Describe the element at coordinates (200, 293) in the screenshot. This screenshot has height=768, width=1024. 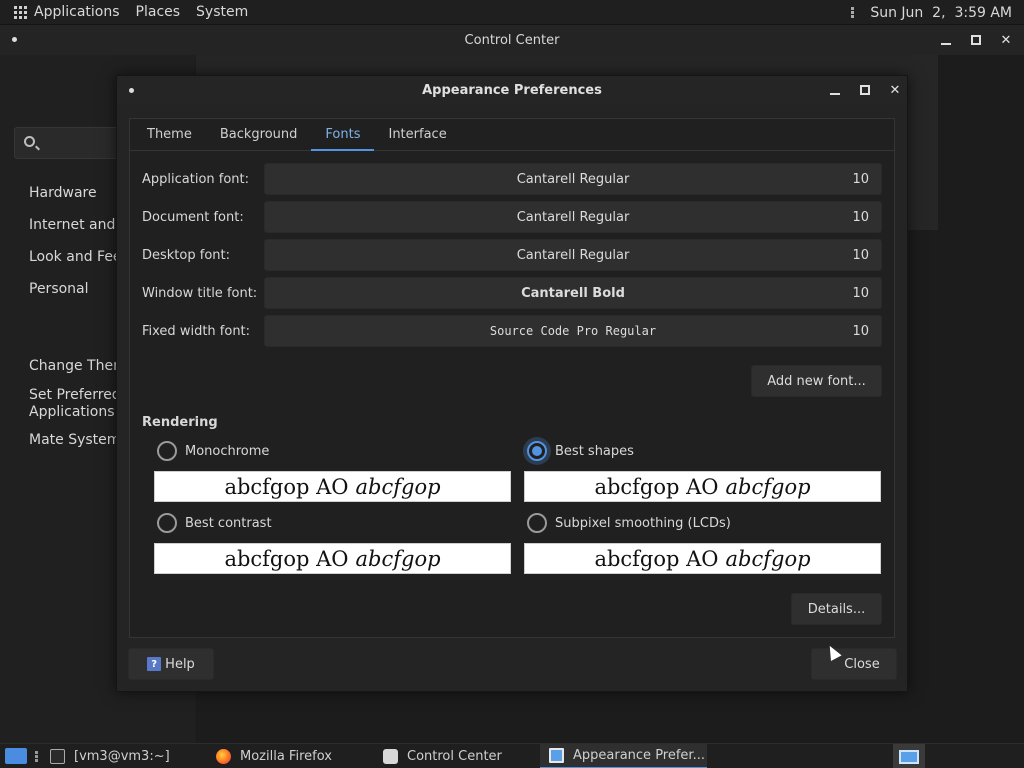
I see `font-label: Window title font:` at that location.